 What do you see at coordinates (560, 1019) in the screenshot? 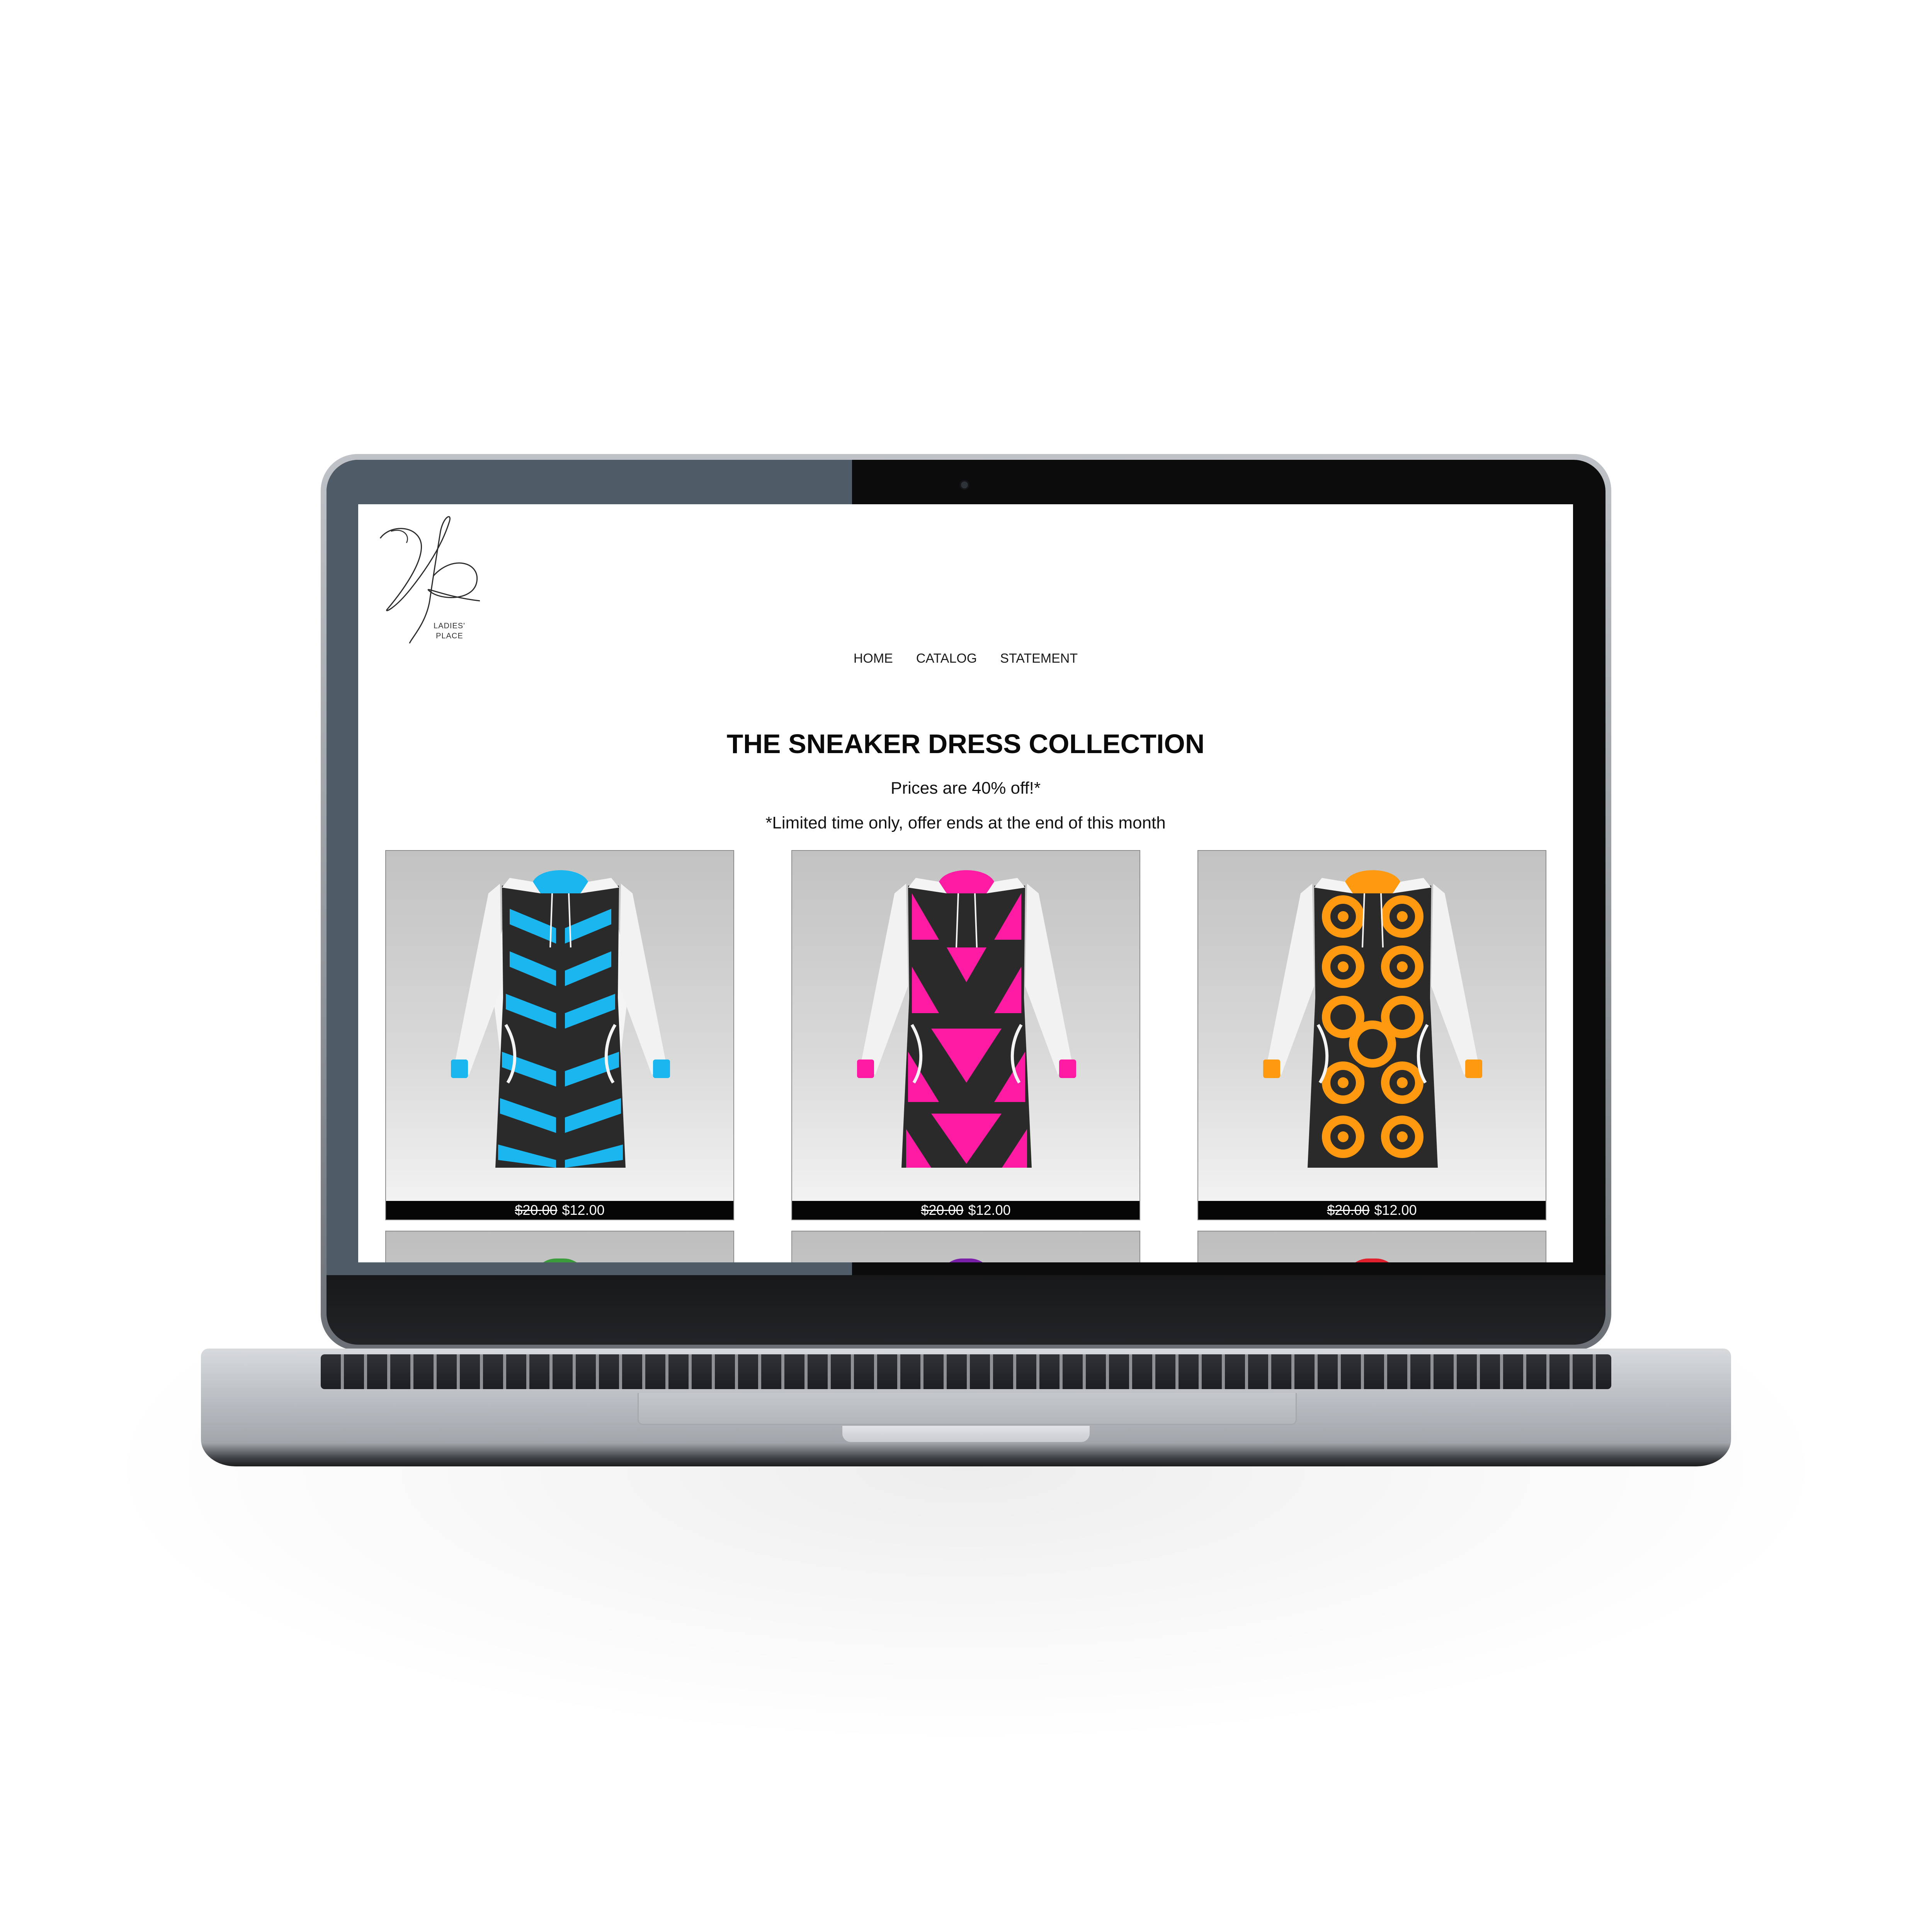
I see `dress-image-blue-chevron` at bounding box center [560, 1019].